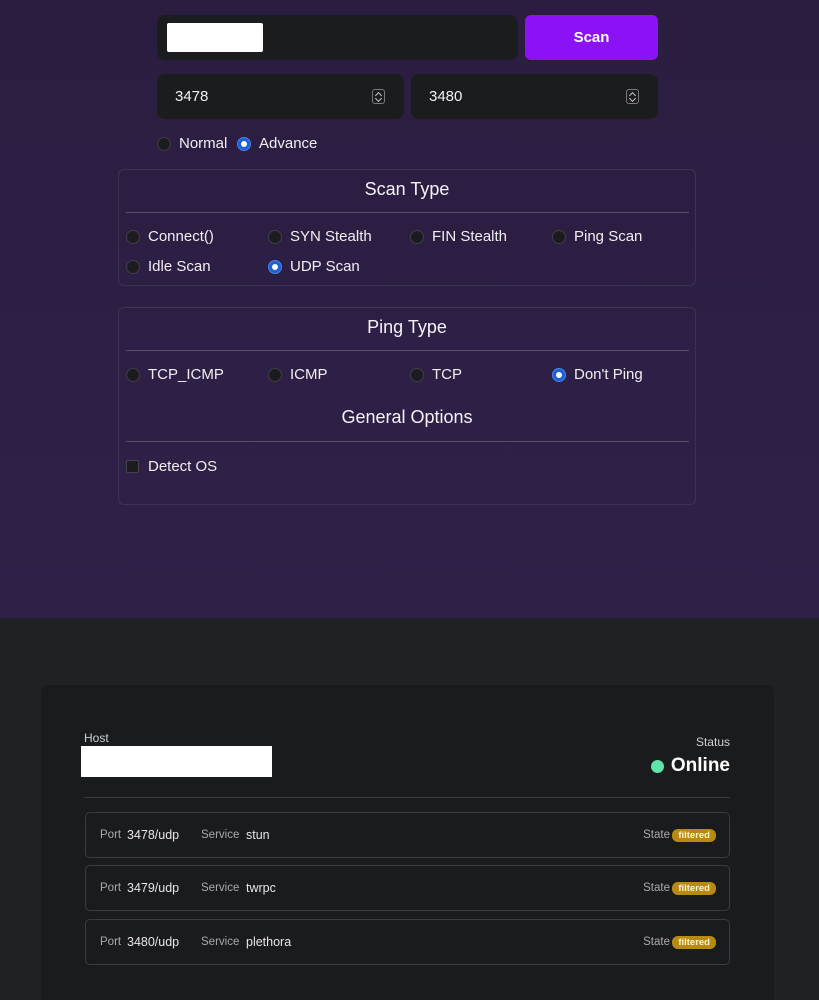 Image resolution: width=819 pixels, height=1000 pixels. I want to click on ping-type-tcp-radio: TCP, so click(436, 374).